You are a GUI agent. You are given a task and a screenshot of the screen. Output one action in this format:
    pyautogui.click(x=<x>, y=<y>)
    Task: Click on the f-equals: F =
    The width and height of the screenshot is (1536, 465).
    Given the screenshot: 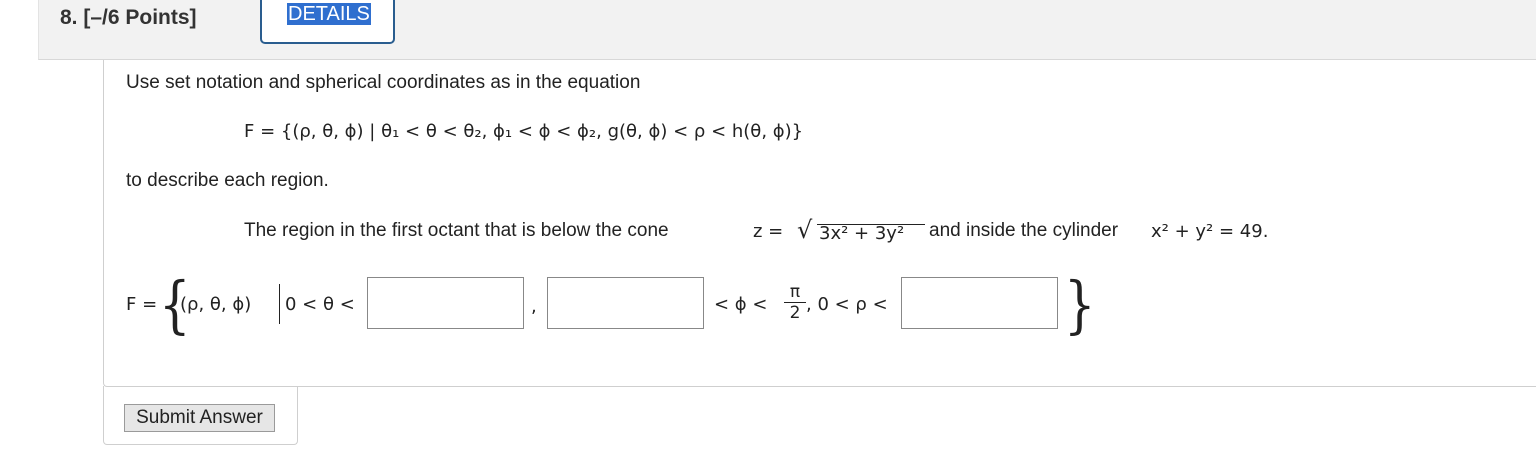 What is the action you would take?
    pyautogui.click(x=142, y=304)
    